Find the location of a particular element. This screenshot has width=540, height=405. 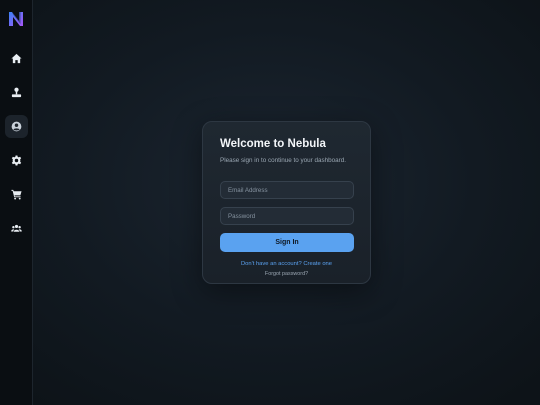

sidebar-item-cart is located at coordinates (16, 194).